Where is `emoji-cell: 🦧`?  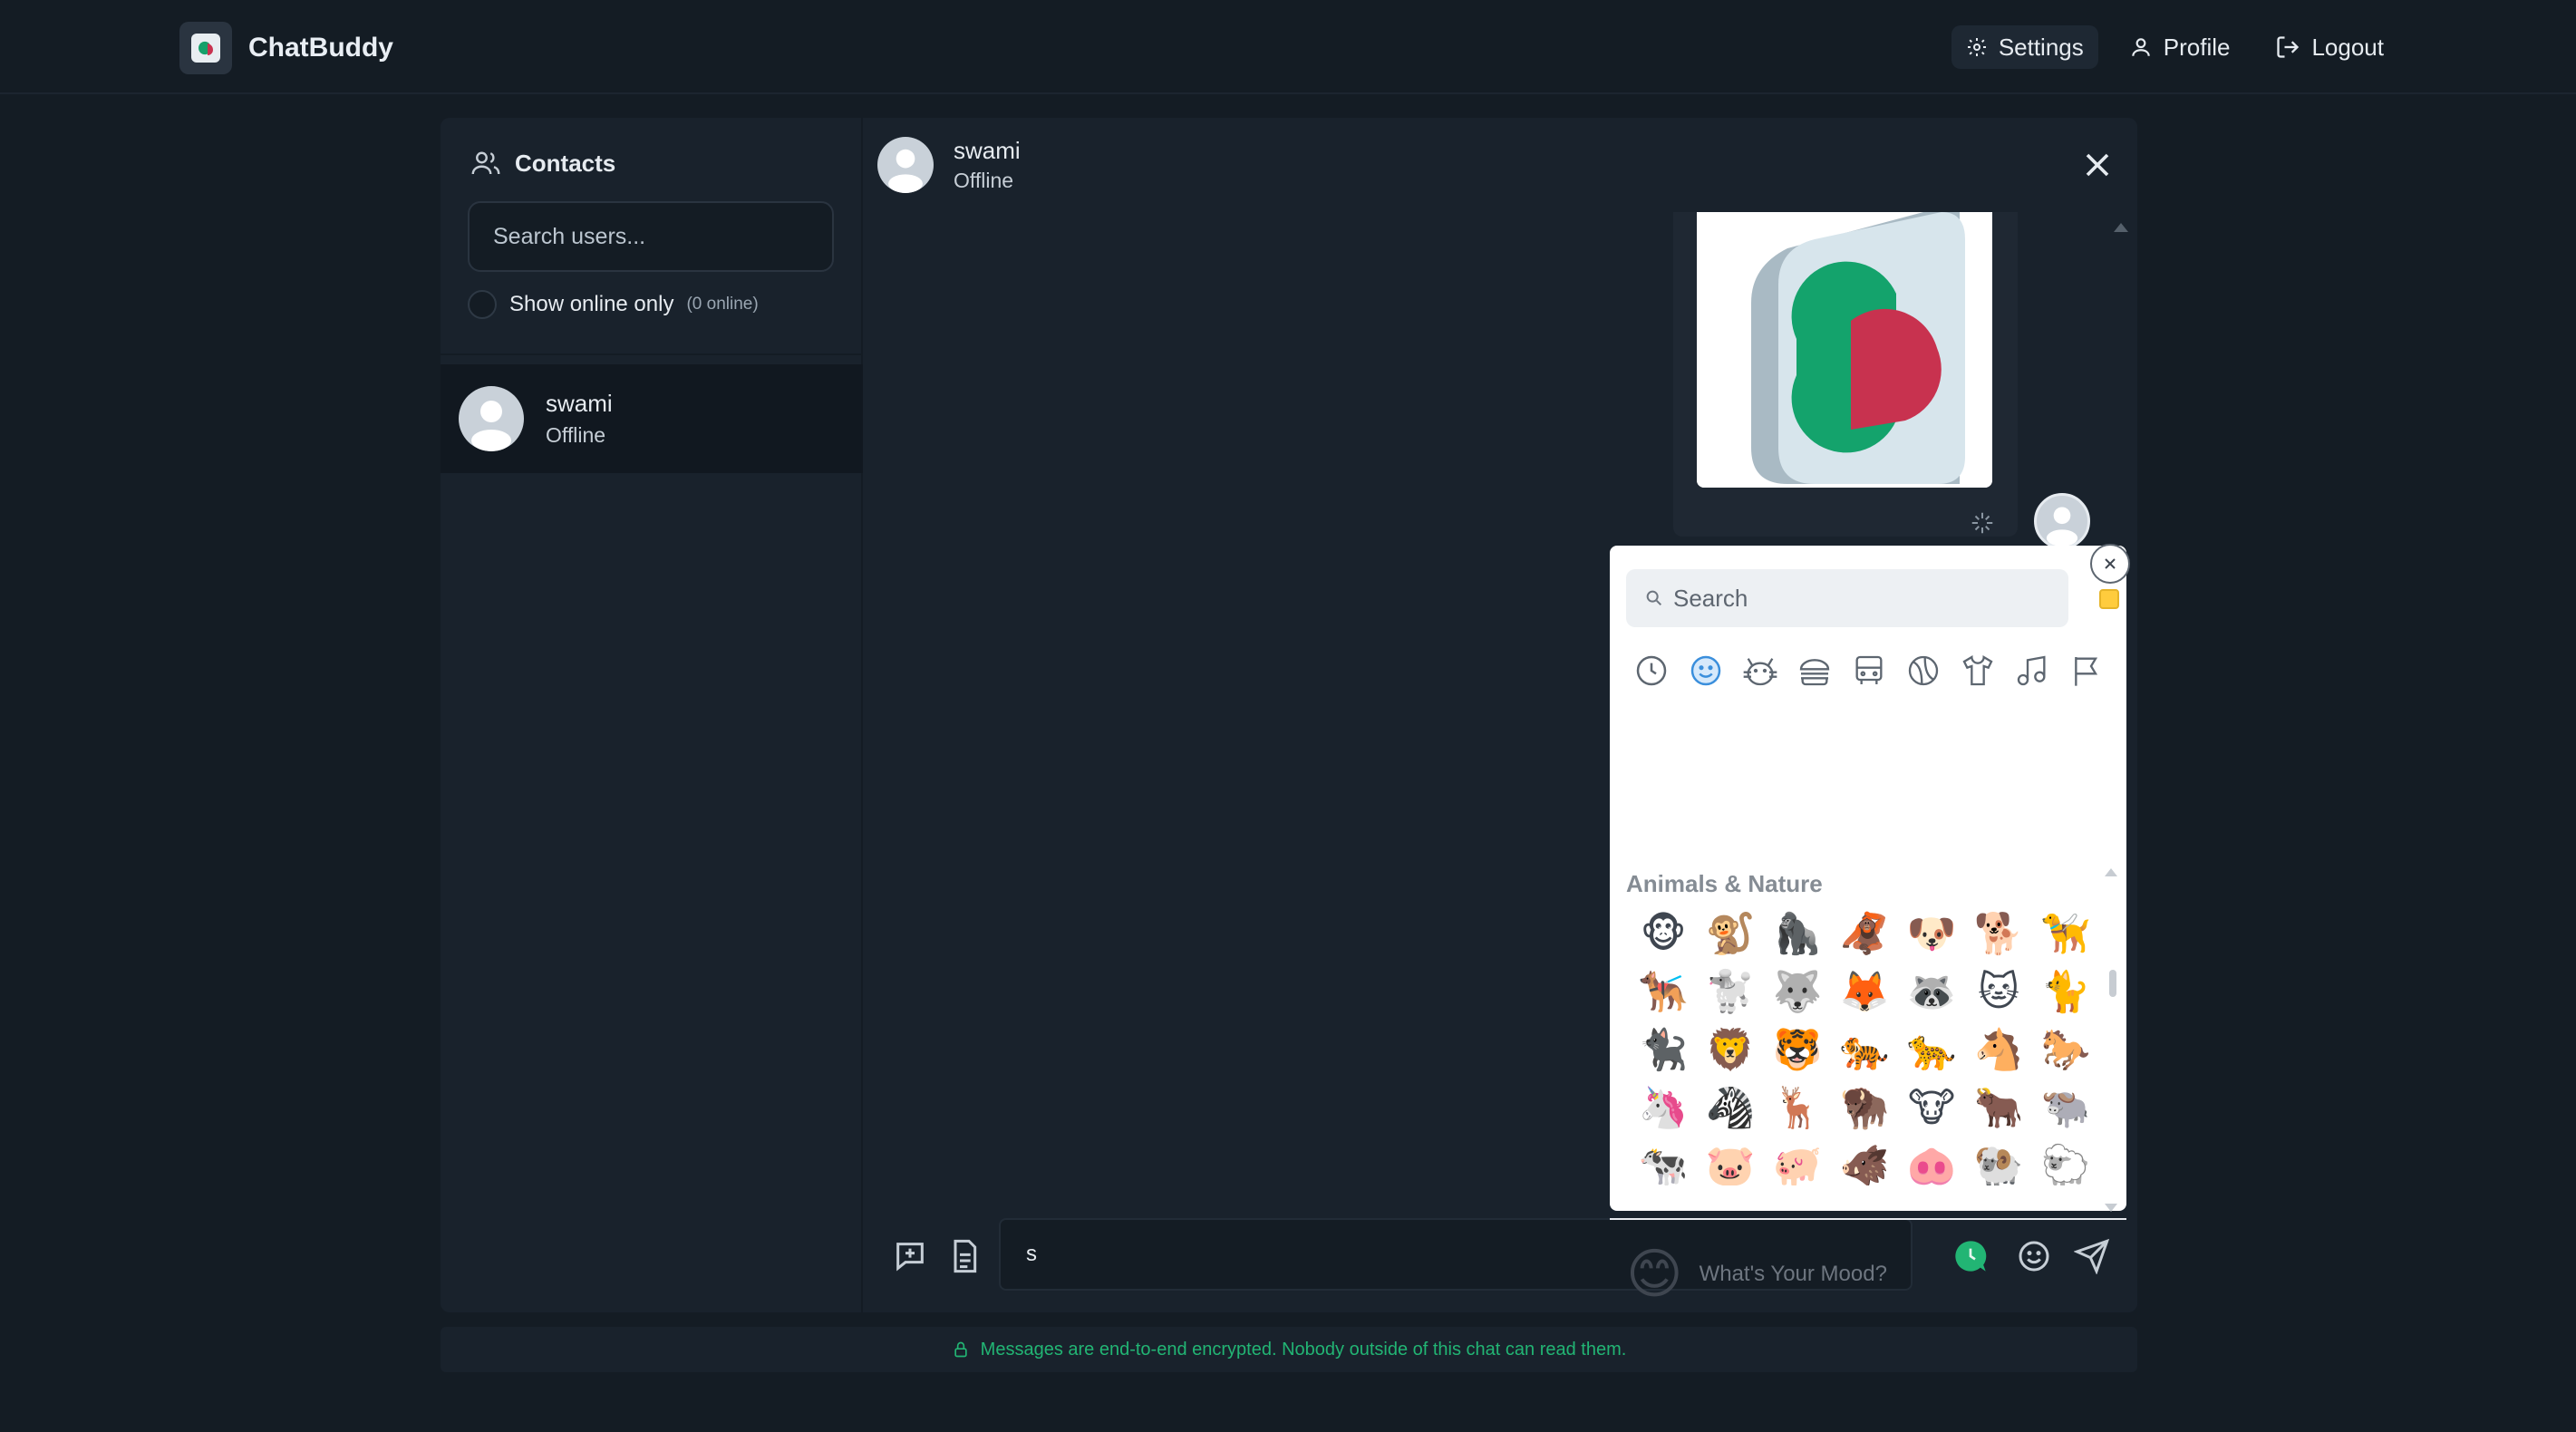
emoji-cell: 🦧 is located at coordinates (1864, 934).